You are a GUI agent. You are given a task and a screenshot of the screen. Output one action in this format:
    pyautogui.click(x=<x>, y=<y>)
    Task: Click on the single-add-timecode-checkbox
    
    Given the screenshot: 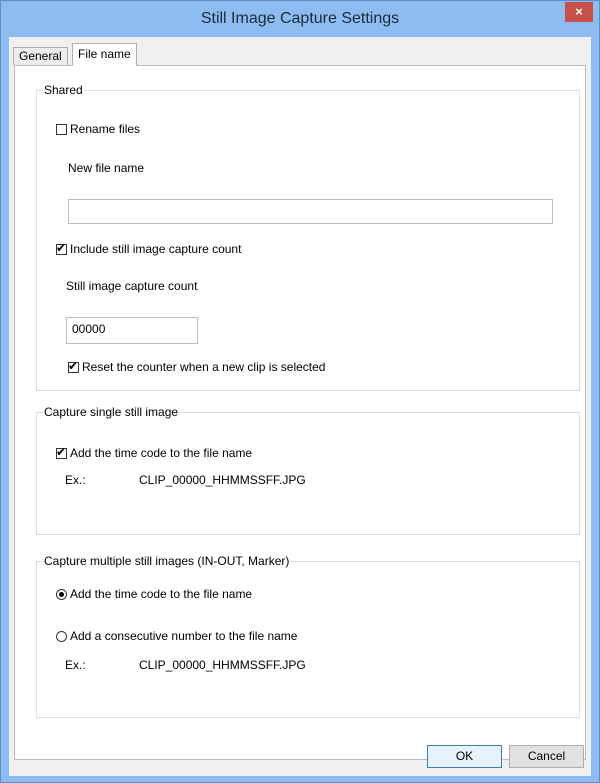 What is the action you would take?
    pyautogui.click(x=61, y=452)
    